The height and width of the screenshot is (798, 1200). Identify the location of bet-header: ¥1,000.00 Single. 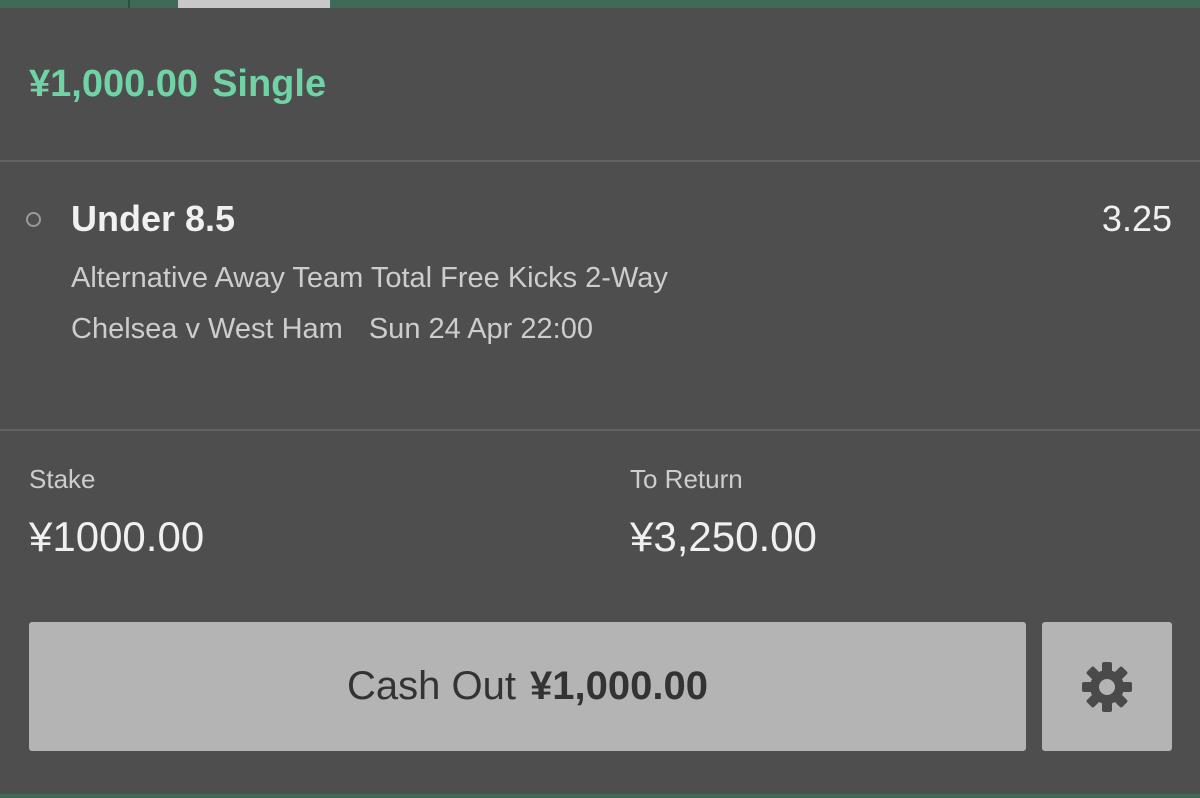
(177, 84).